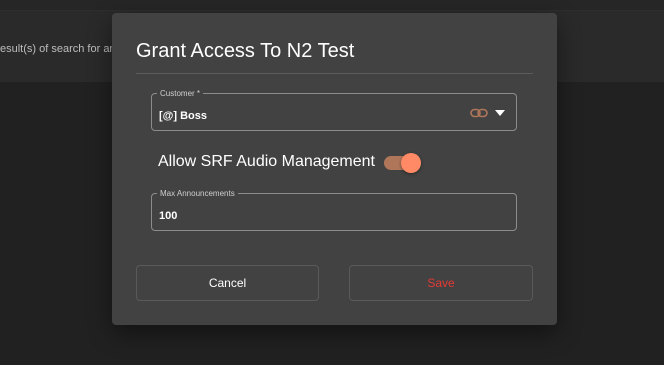 The width and height of the screenshot is (664, 365). Describe the element at coordinates (332, 5) in the screenshot. I see `background-top-bar` at that location.